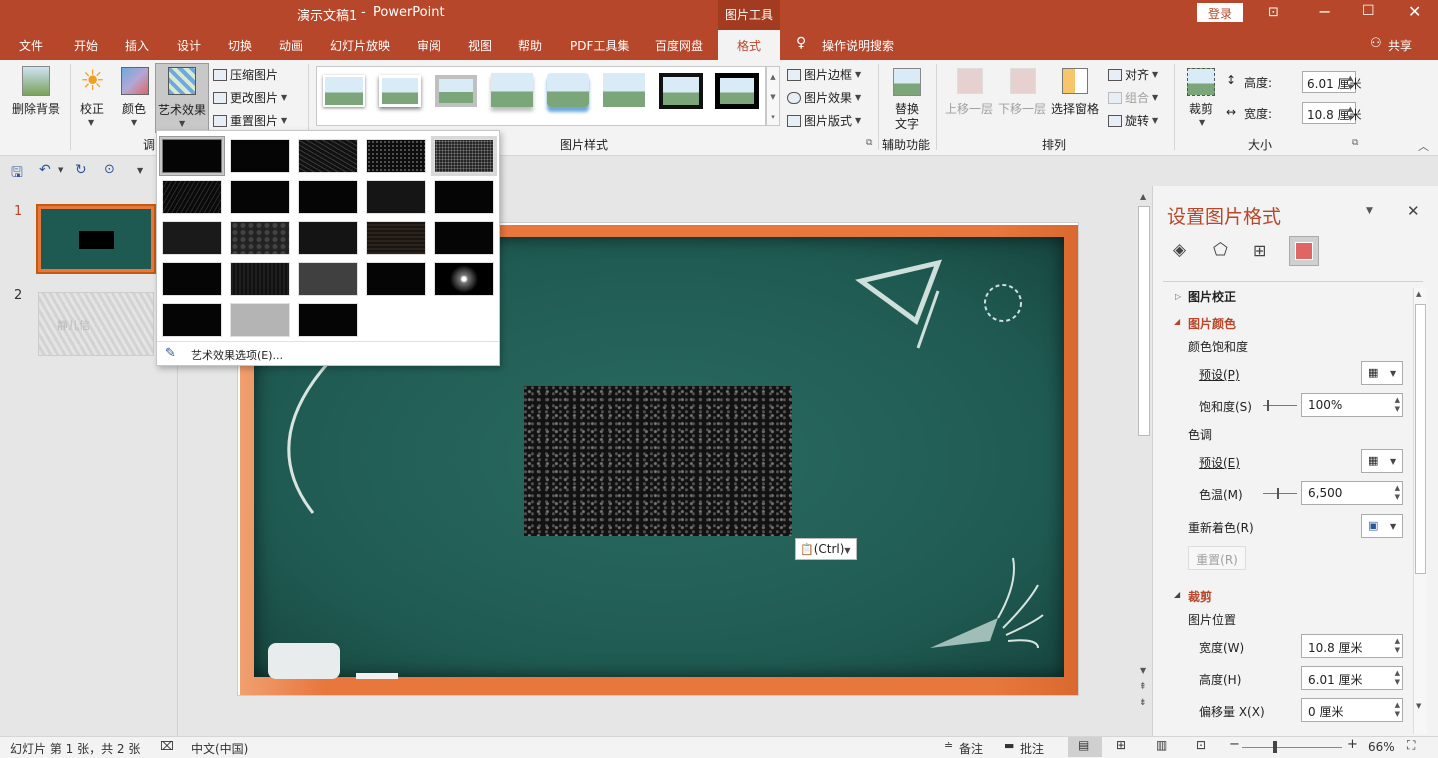 The image size is (1438, 758). I want to click on tab-transitions: 切换, so click(240, 45).